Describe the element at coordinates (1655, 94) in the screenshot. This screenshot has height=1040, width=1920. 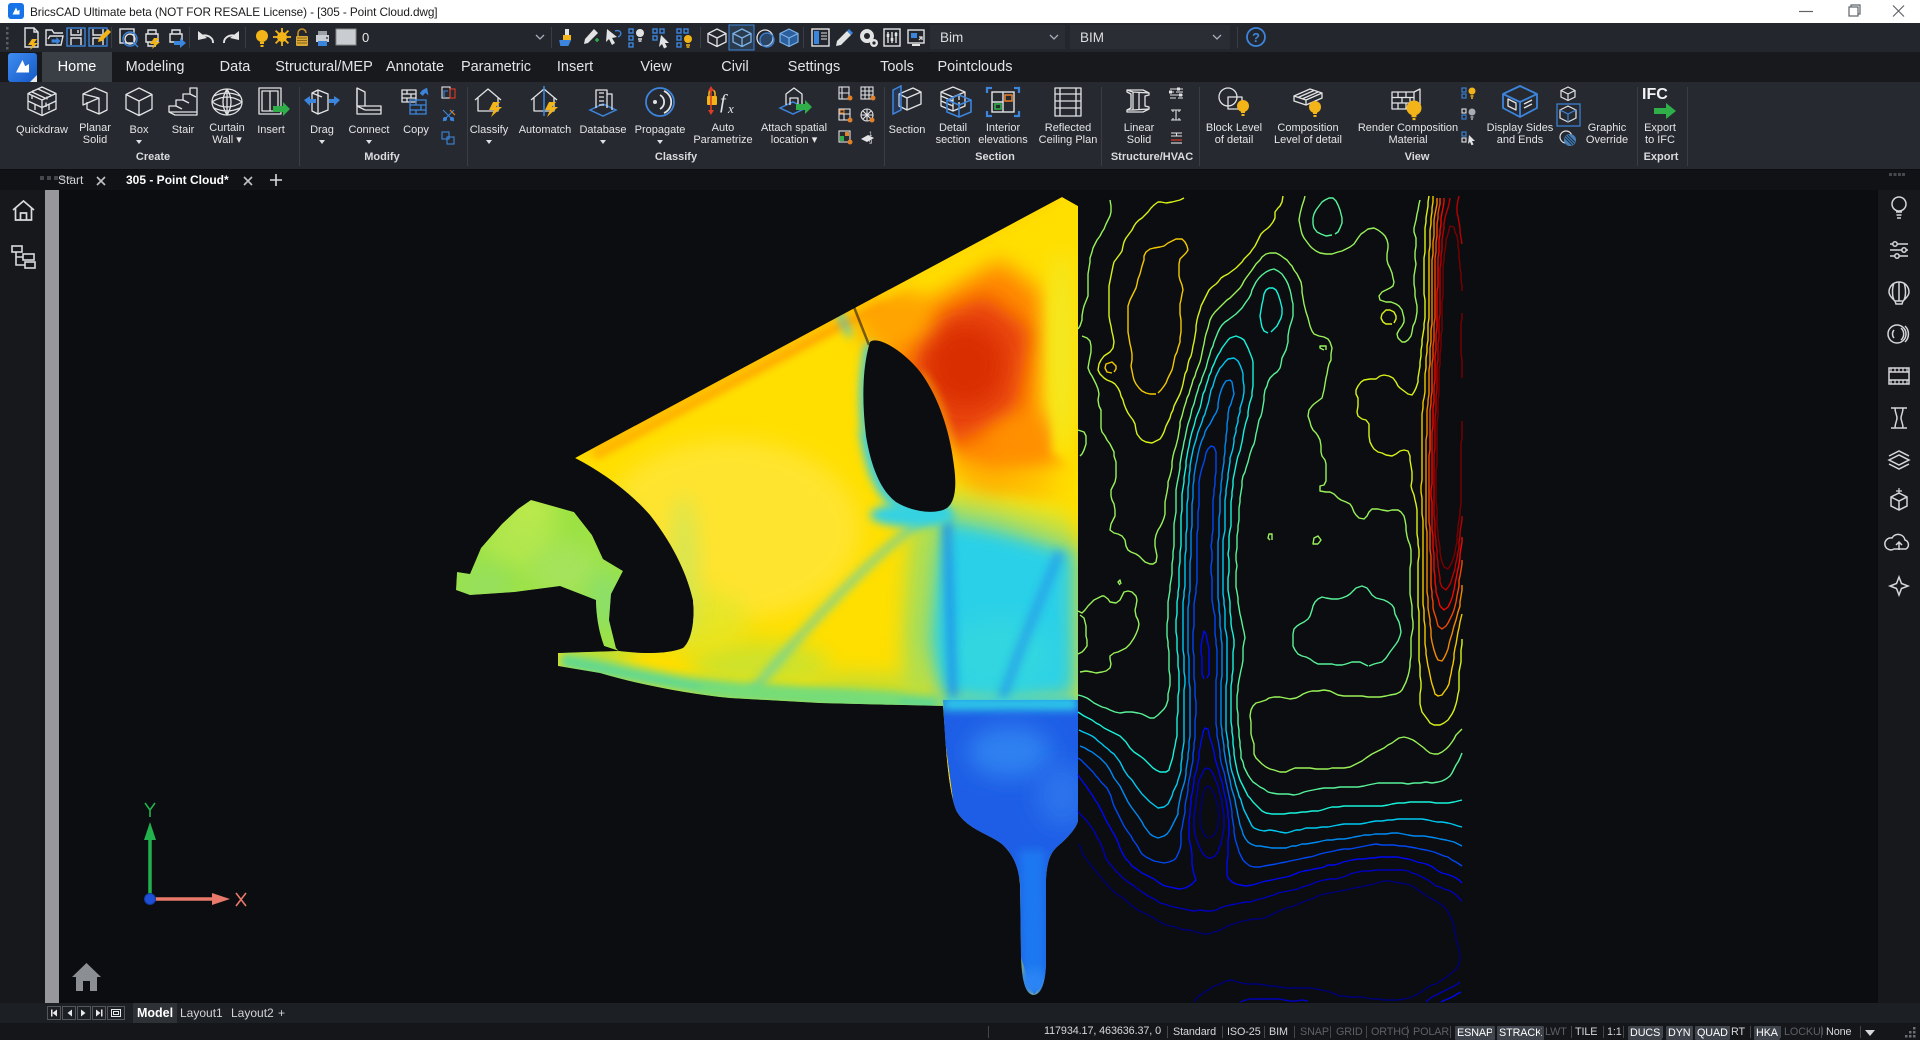
I see `svg-text: IFC` at that location.